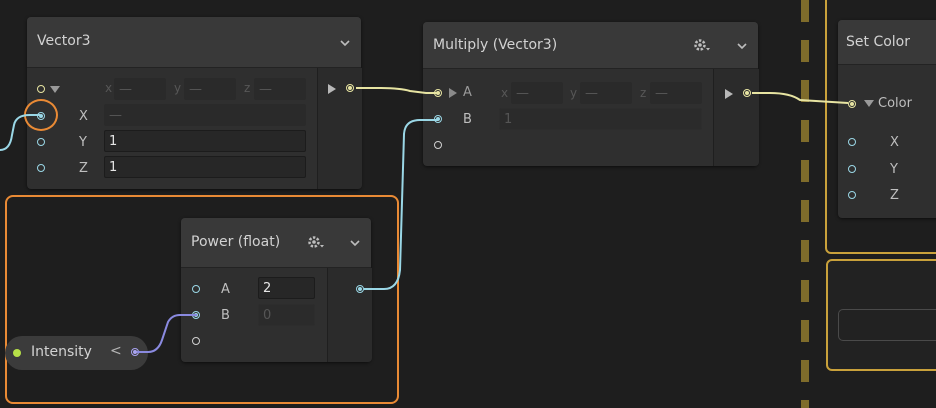  I want to click on wire-vector3-to-multiply, so click(397, 90).